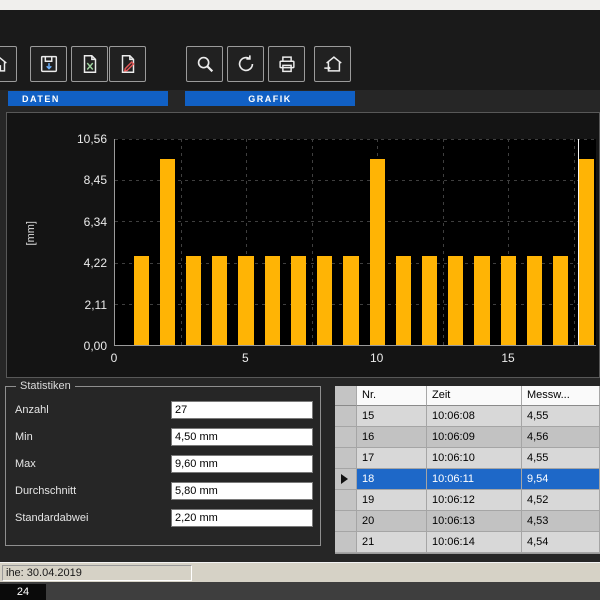  I want to click on y-tick-label: 6,34, so click(95, 221).